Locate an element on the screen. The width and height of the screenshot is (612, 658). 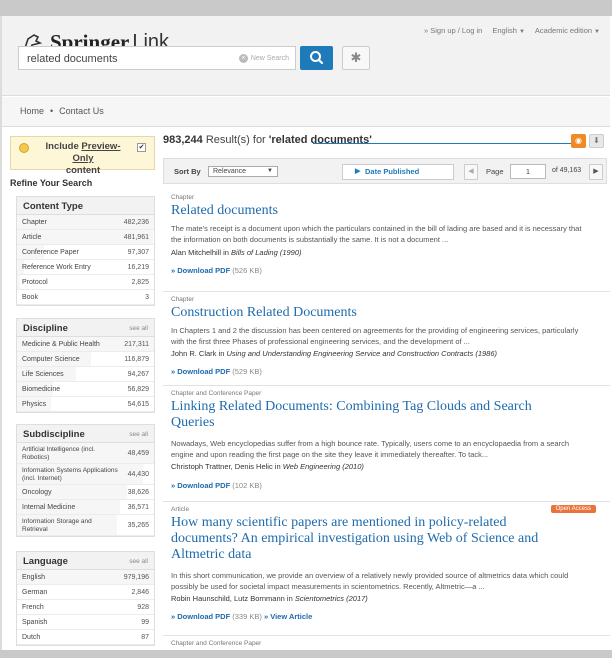
facet-item: Life Sciences 94,267 is located at coordinates (85, 374).